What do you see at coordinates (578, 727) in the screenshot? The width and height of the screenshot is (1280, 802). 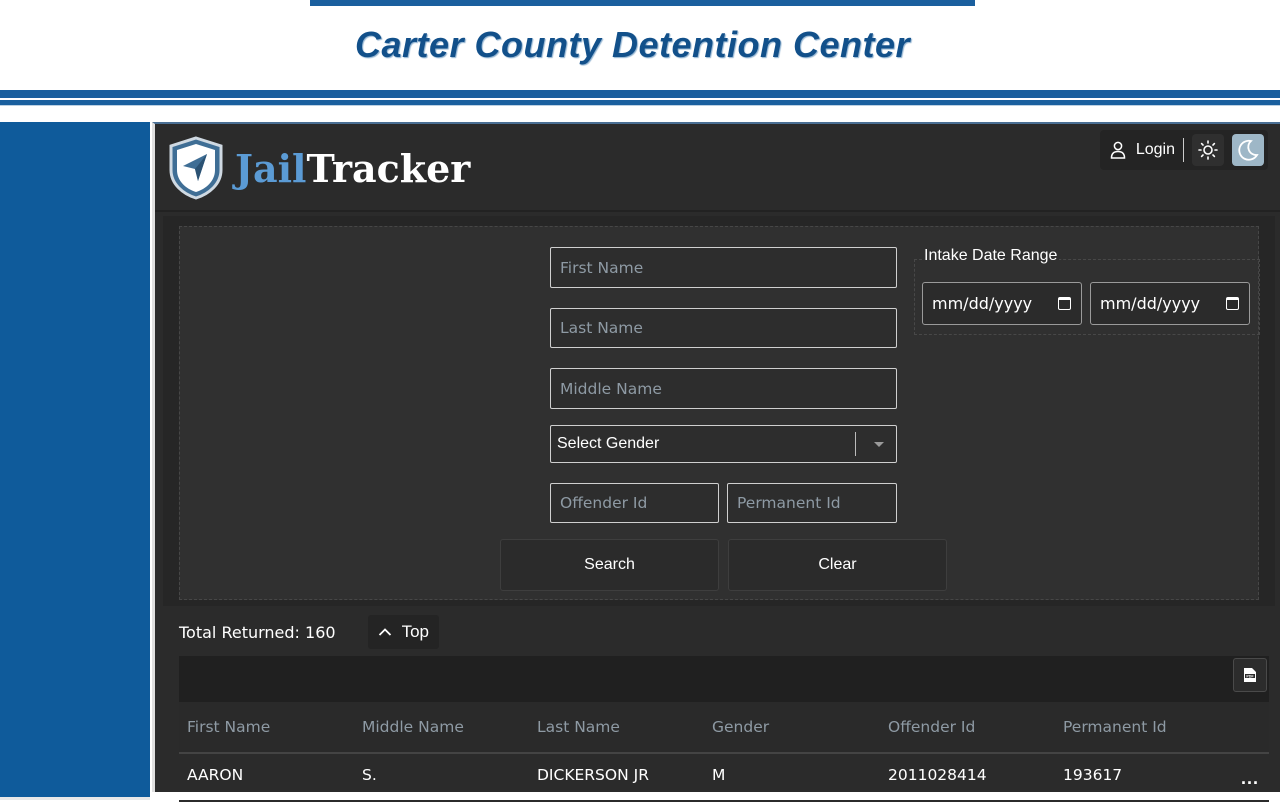 I see `column-header-last-name: Last Name` at bounding box center [578, 727].